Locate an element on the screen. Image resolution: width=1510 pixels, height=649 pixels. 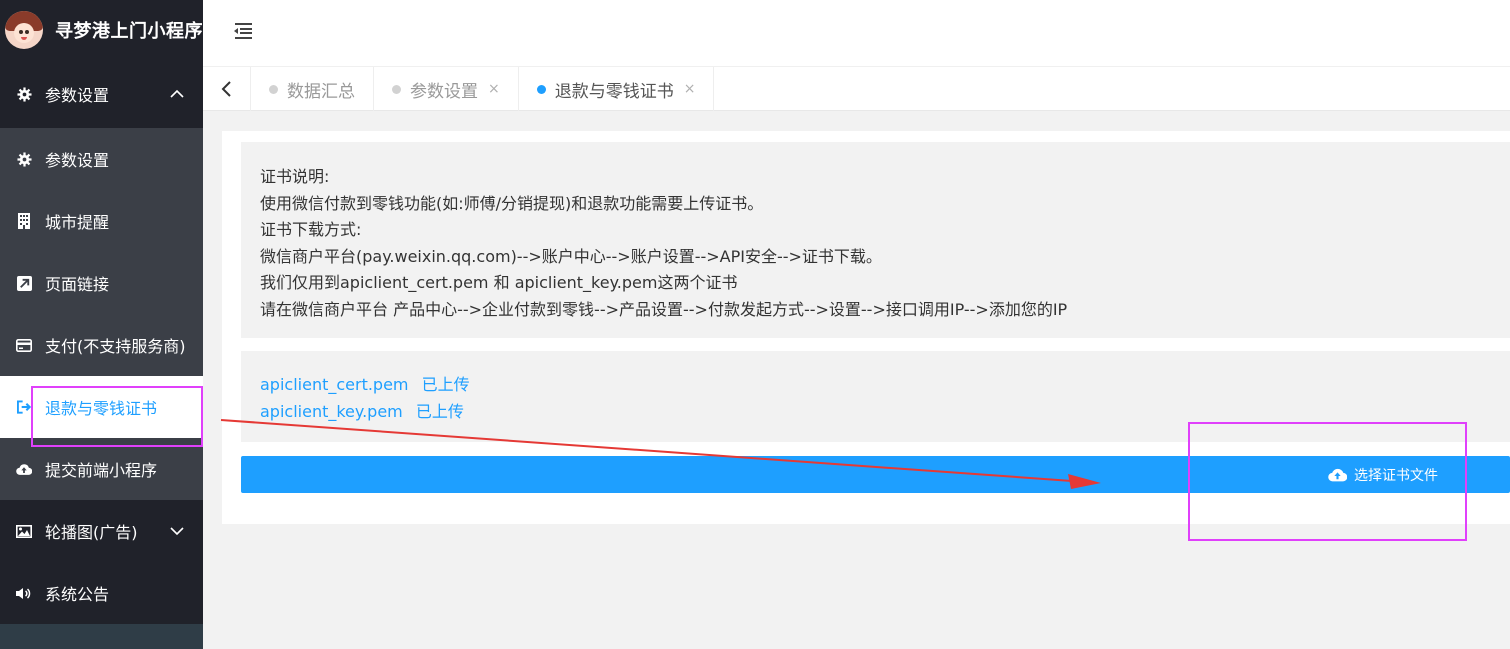
tab-data-summary: 数据汇总 is located at coordinates (312, 89).